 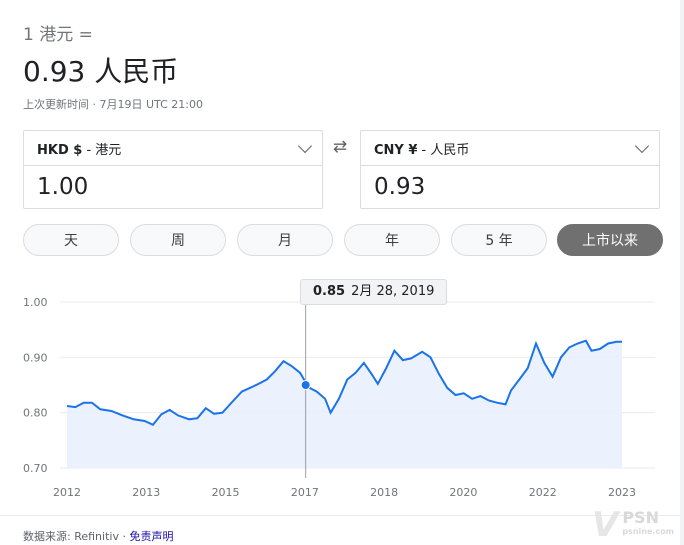 I want to click on footer: 数据来源: Refinitiv · 免责声明, so click(x=98, y=536).